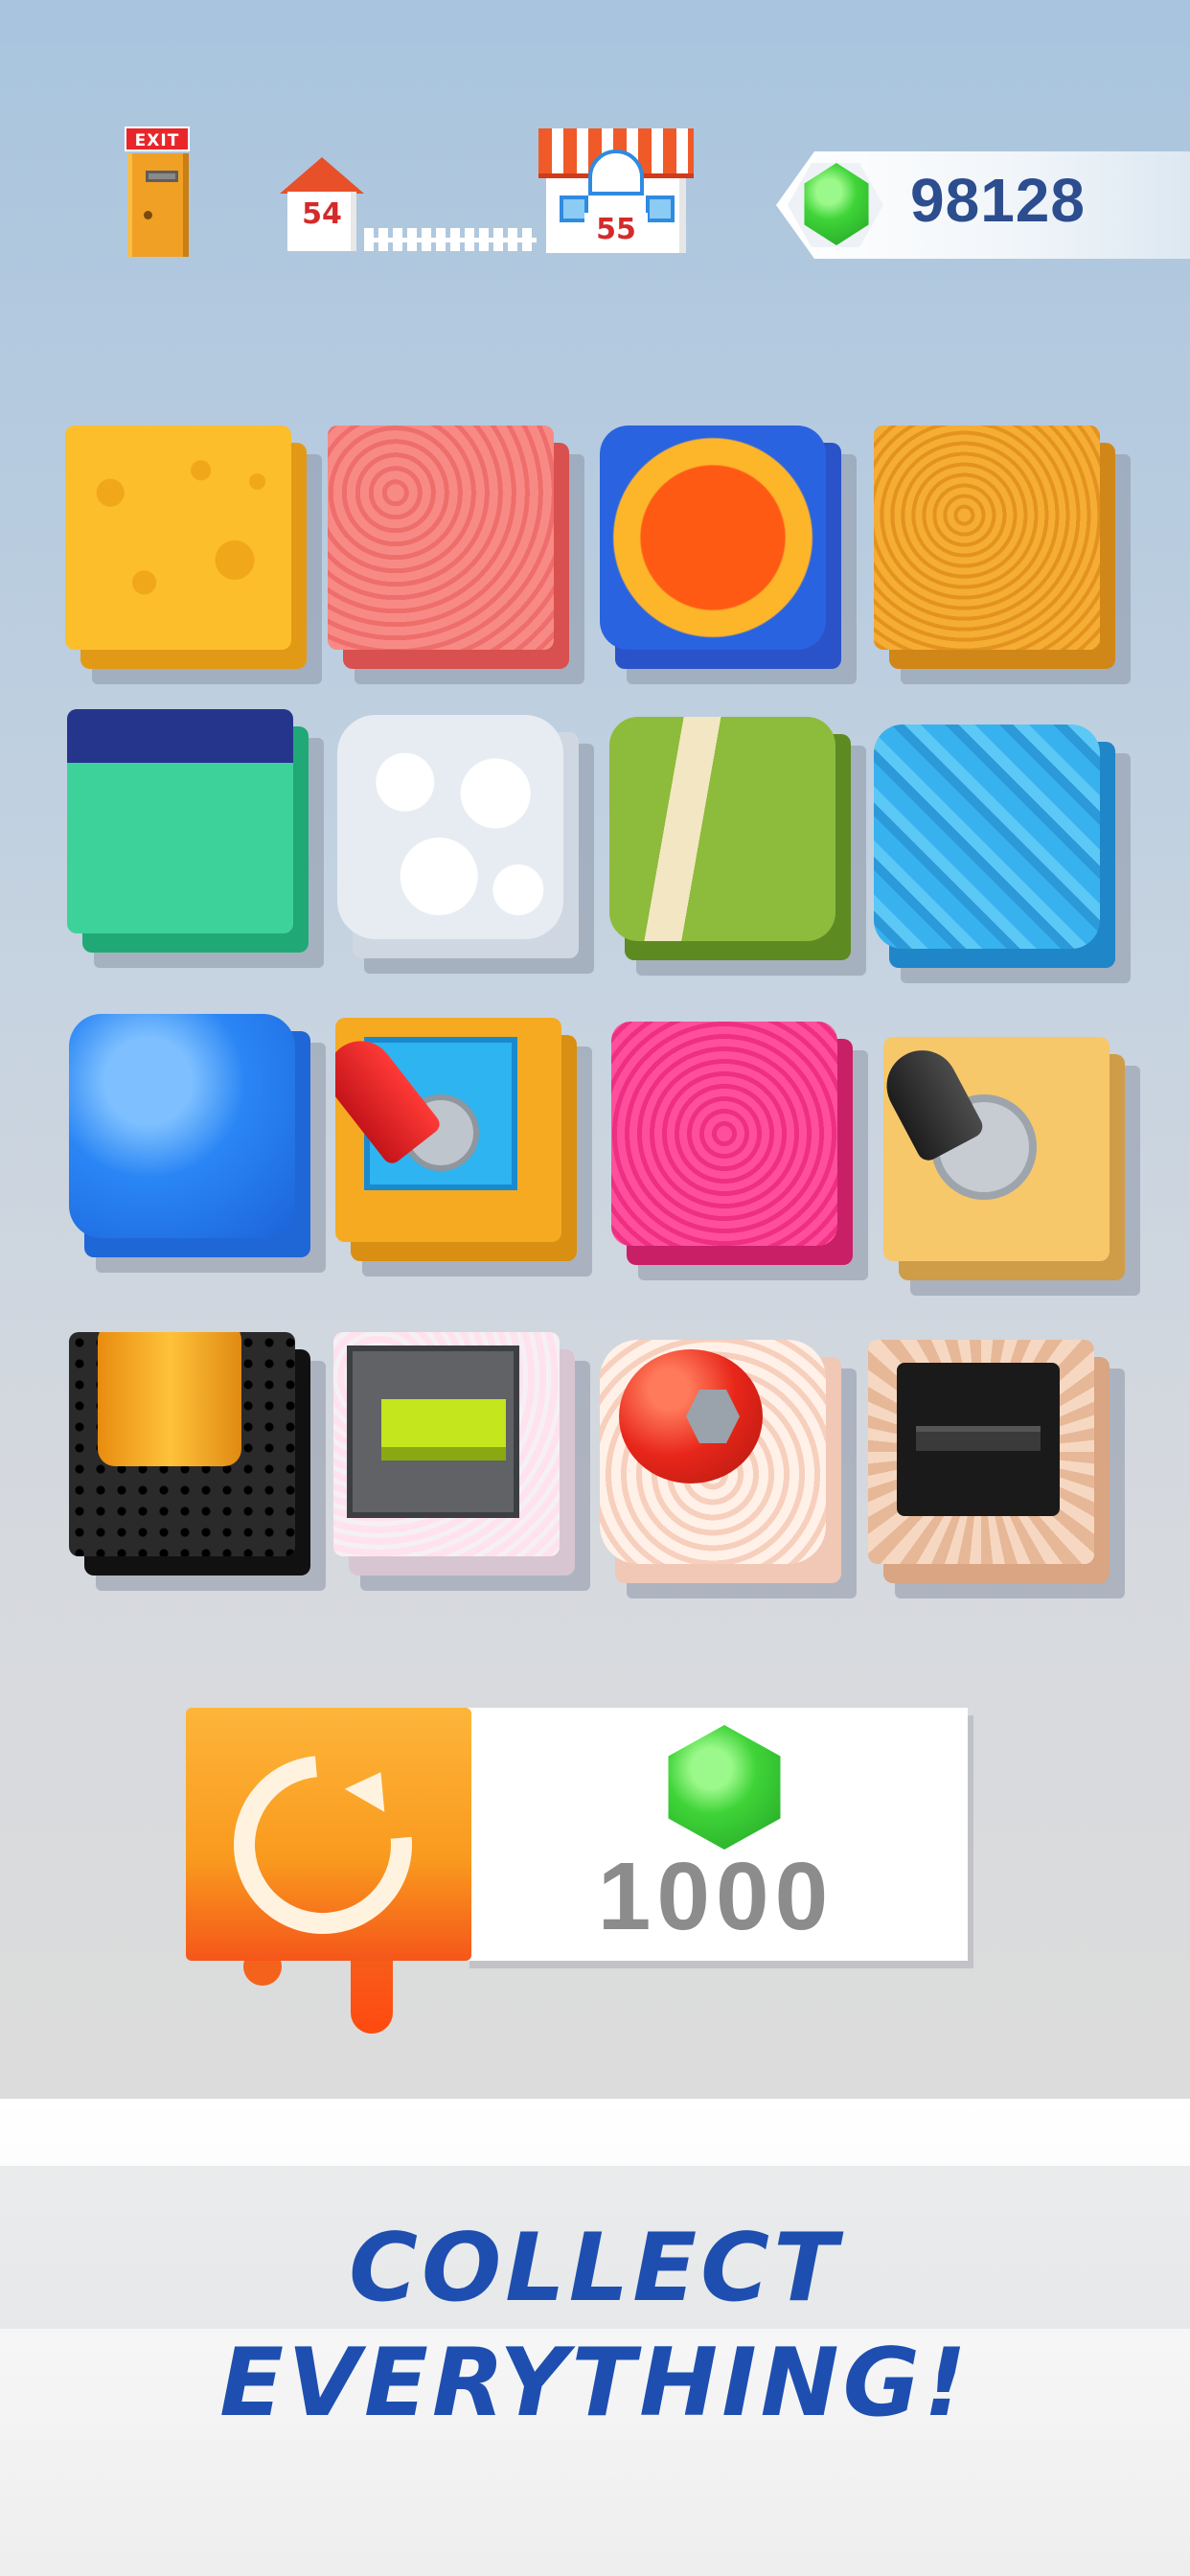 This screenshot has width=1190, height=2576. I want to click on item-bubbles, so click(466, 844).